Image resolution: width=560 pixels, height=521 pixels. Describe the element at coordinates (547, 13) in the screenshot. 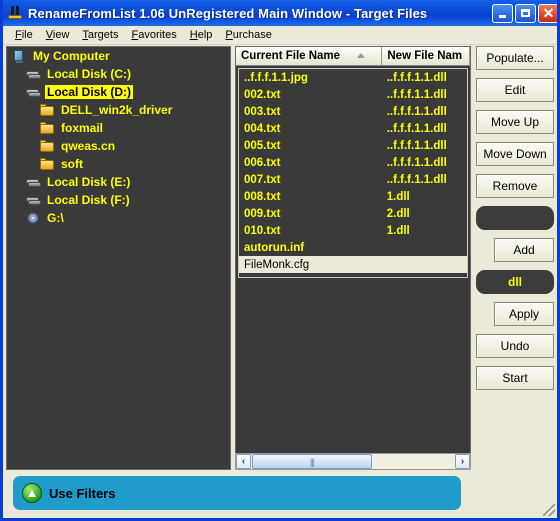

I see `close-button: ✕` at that location.